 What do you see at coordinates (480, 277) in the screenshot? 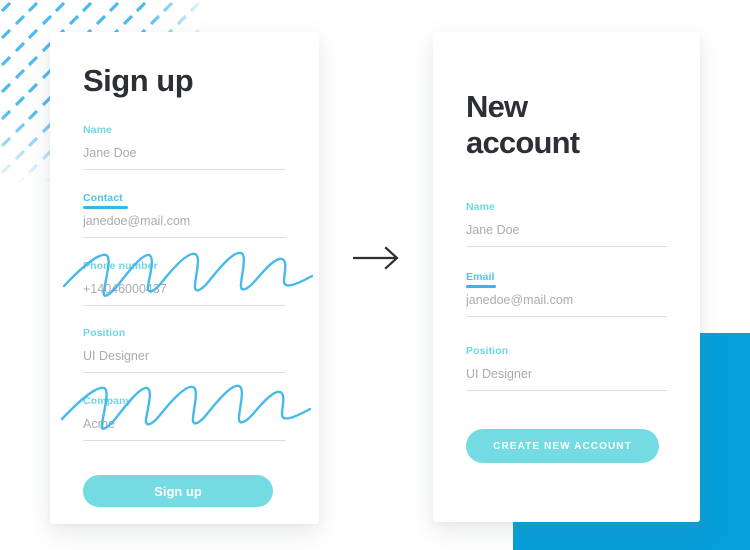
I see `field-label-email: Email` at bounding box center [480, 277].